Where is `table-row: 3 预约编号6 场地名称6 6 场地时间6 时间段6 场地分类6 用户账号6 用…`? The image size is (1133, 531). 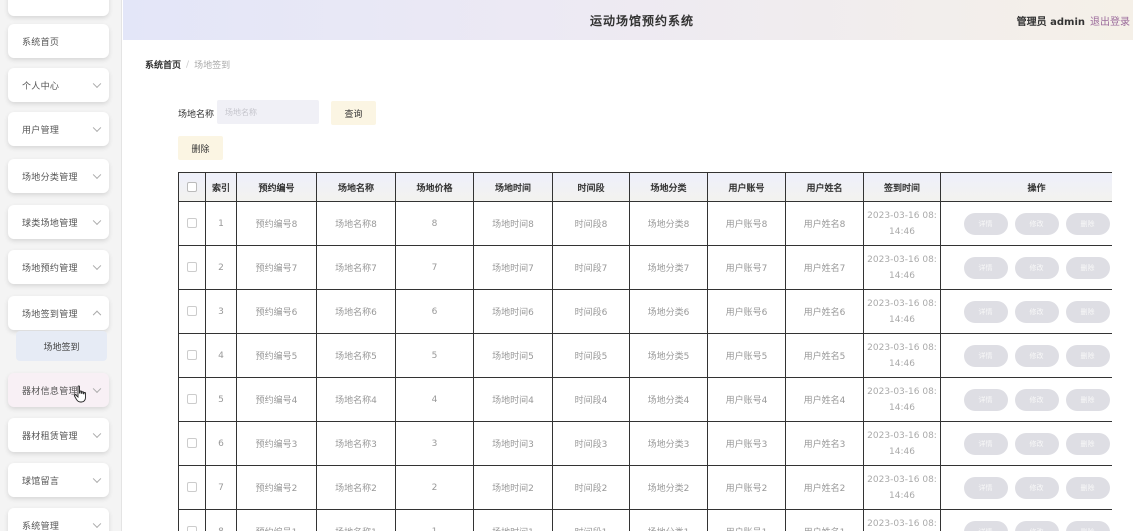 table-row: 3 预约编号6 场地名称6 6 场地时间6 时间段6 场地分类6 用户账号6 用… is located at coordinates (645, 311).